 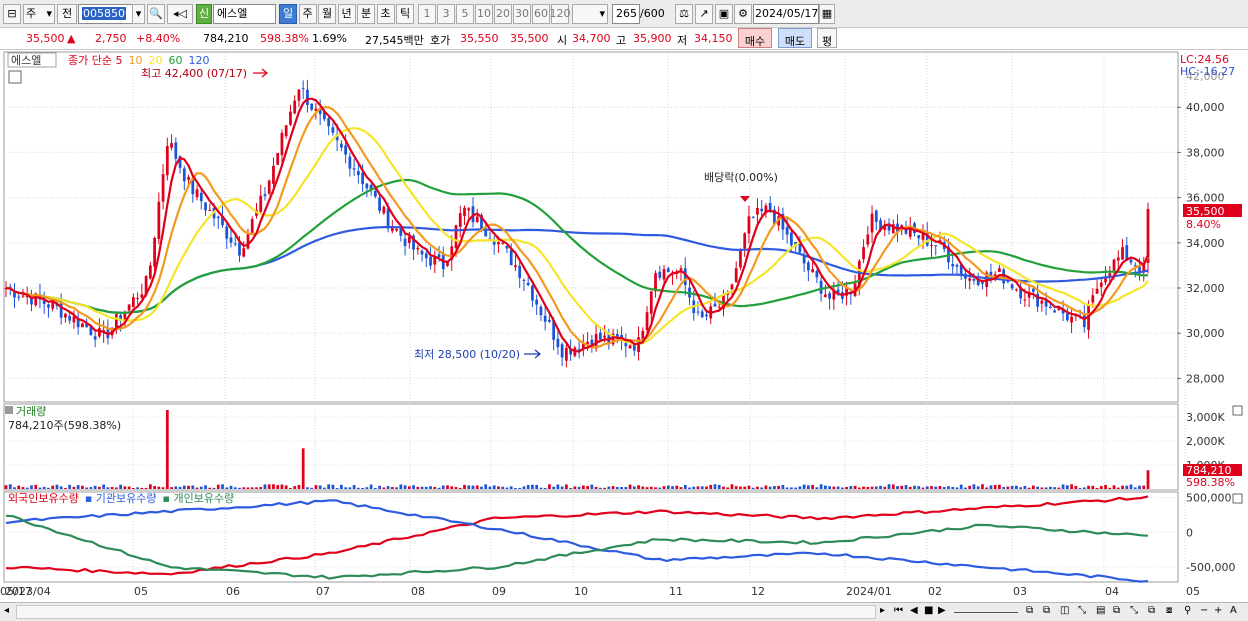 What do you see at coordinates (1033, 612) in the screenshot?
I see `window-icon: ⧉` at bounding box center [1033, 612].